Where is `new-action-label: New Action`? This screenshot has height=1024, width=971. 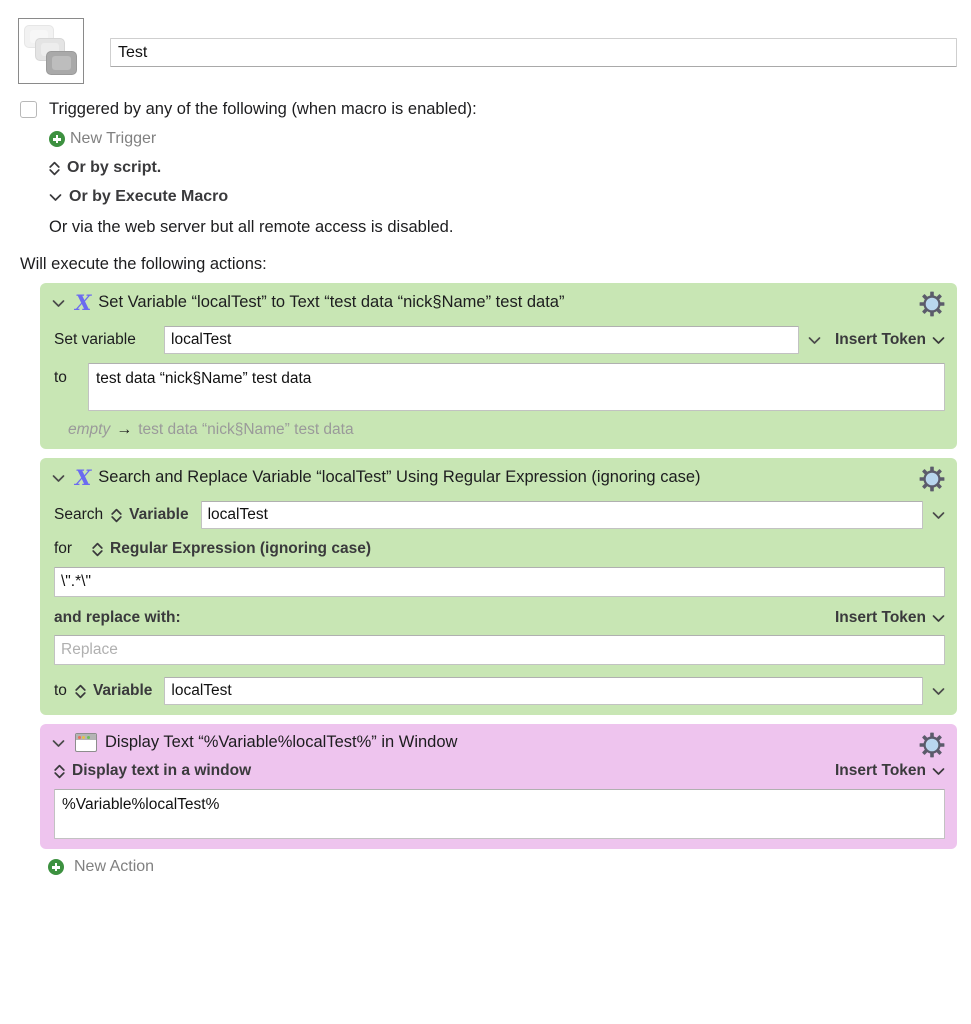 new-action-label: New Action is located at coordinates (114, 866).